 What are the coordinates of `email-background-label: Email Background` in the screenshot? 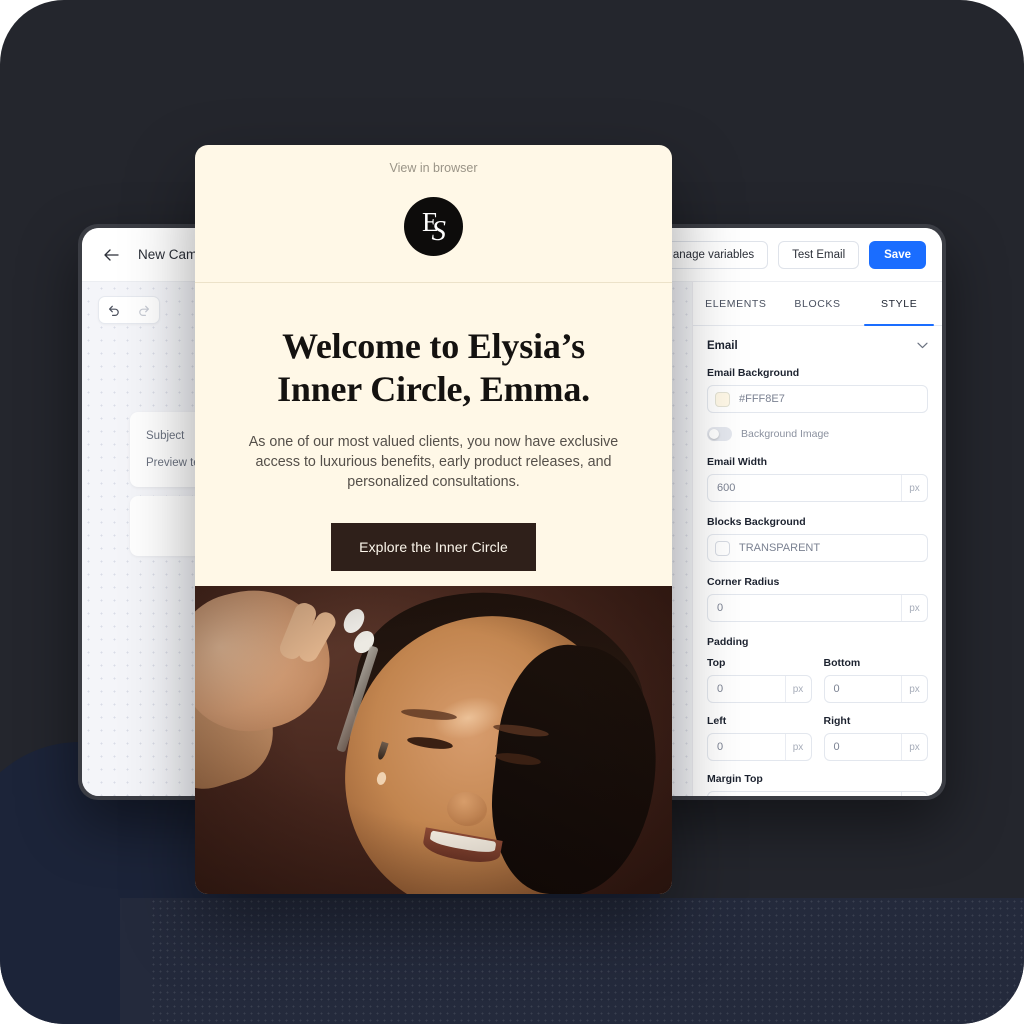 It's located at (753, 373).